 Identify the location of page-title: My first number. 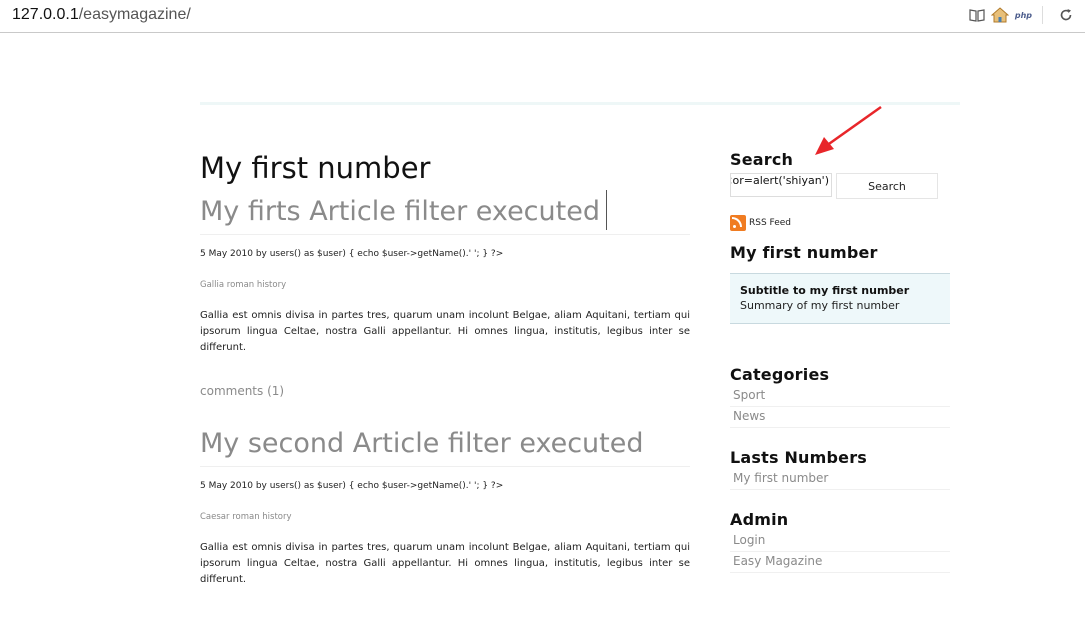
(315, 168).